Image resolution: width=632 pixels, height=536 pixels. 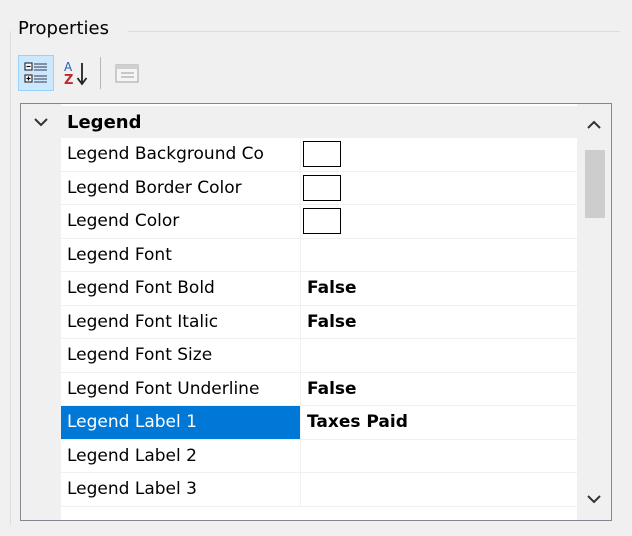 I want to click on property-pages-icon, so click(x=127, y=73).